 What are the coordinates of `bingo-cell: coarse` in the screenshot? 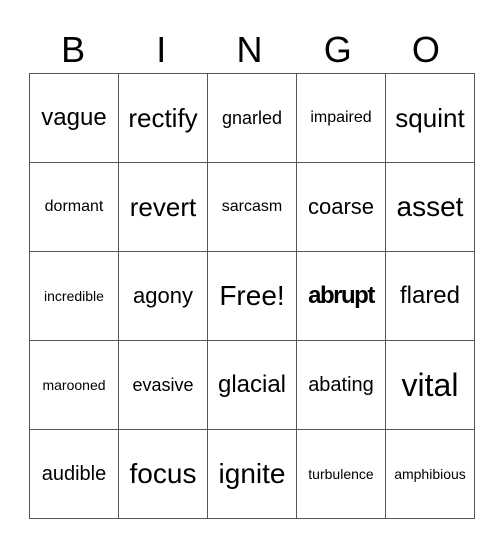 It's located at (341, 207).